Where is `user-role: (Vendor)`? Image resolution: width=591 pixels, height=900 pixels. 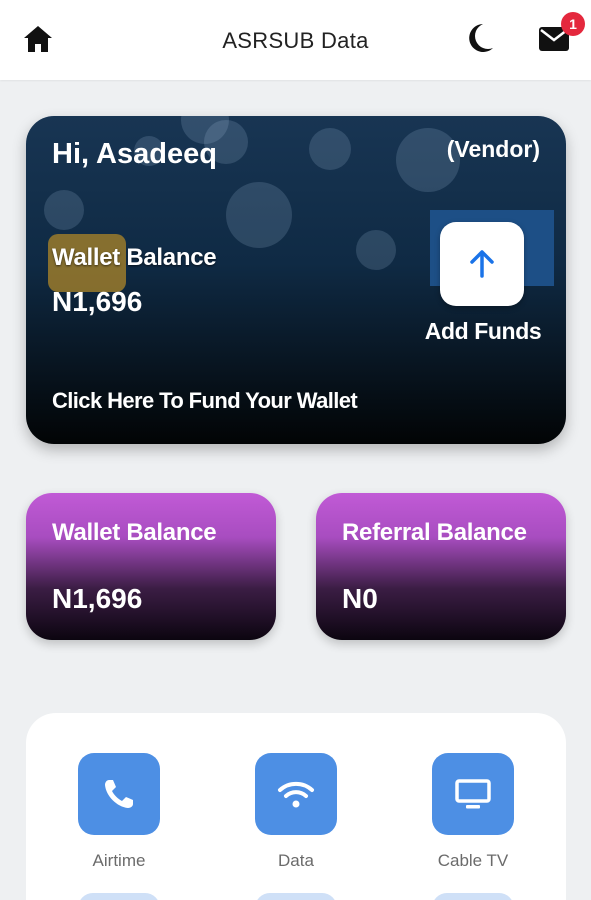 user-role: (Vendor) is located at coordinates (493, 149).